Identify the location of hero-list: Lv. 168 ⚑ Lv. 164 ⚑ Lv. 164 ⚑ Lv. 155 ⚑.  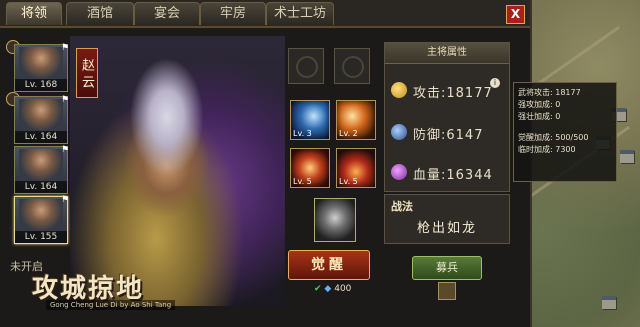
(38, 161).